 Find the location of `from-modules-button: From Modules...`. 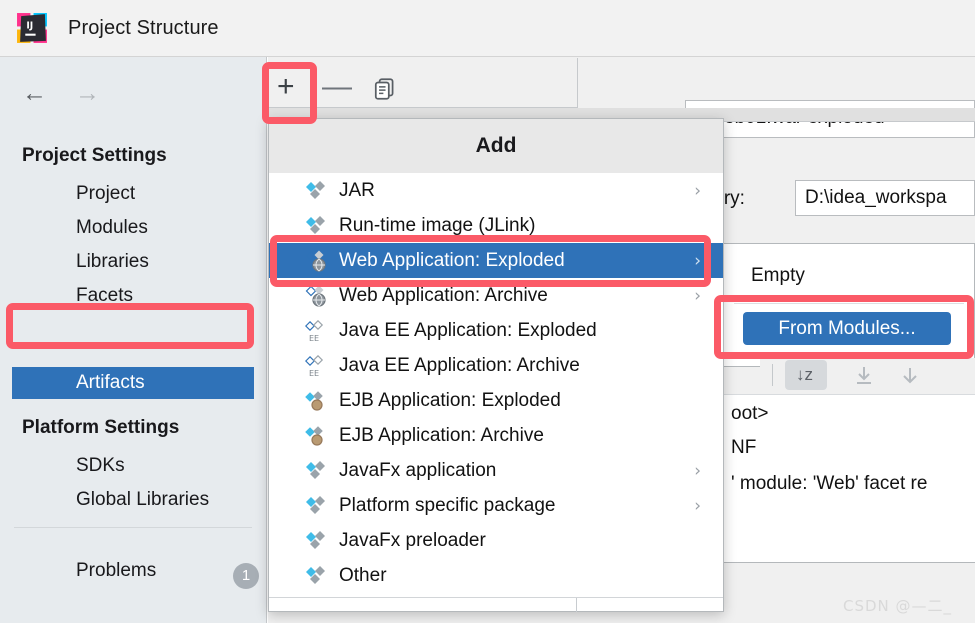

from-modules-button: From Modules... is located at coordinates (847, 328).